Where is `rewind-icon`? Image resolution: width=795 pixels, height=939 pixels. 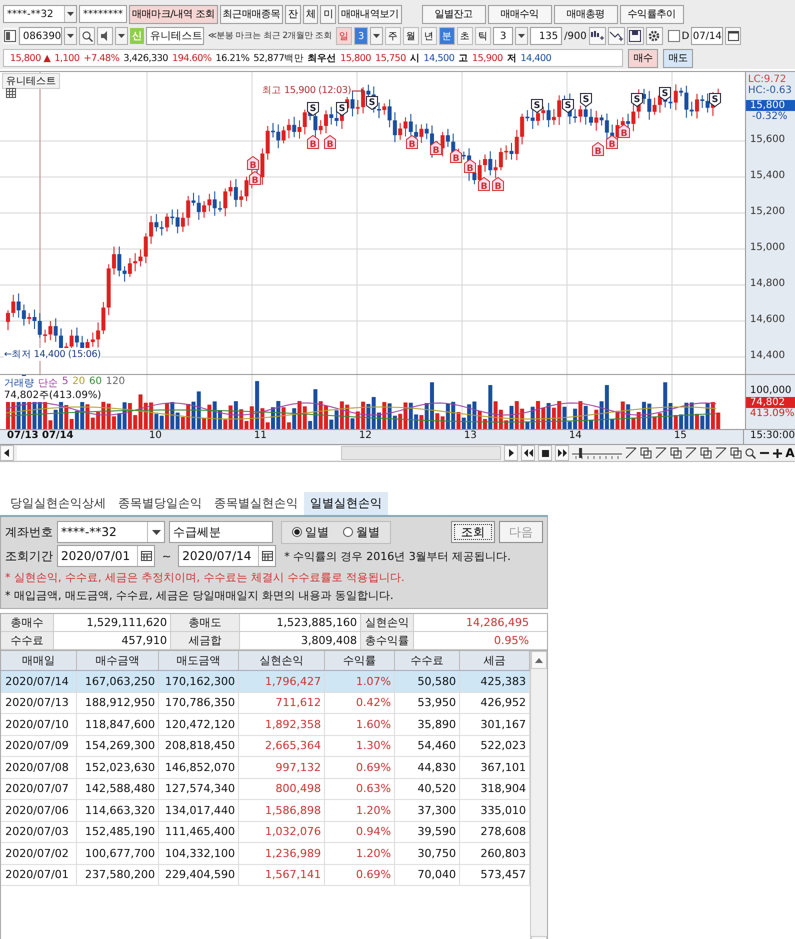 rewind-icon is located at coordinates (528, 453).